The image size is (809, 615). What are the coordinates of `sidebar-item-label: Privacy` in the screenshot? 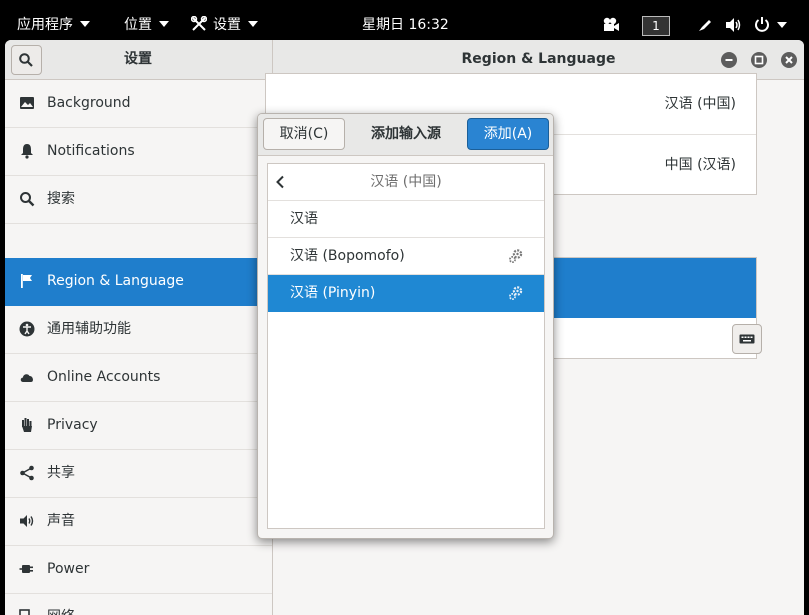 It's located at (72, 425).